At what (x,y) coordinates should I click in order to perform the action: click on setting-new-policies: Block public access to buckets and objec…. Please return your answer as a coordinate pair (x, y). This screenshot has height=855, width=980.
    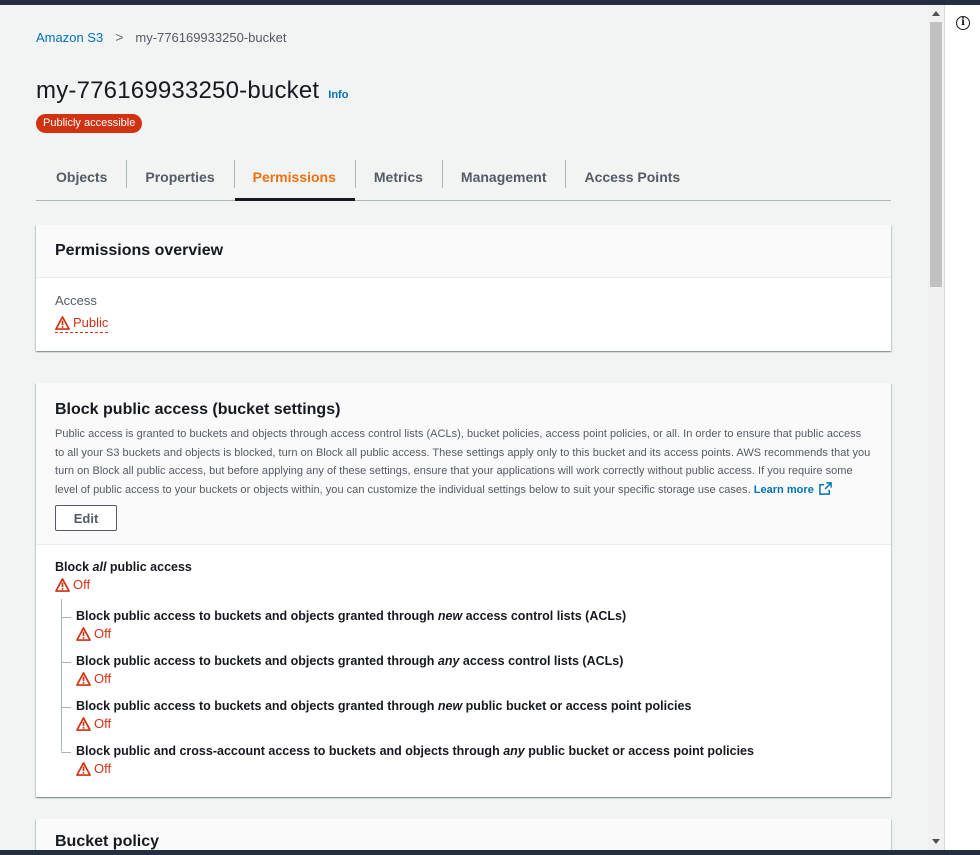
    Looking at the image, I should click on (376, 715).